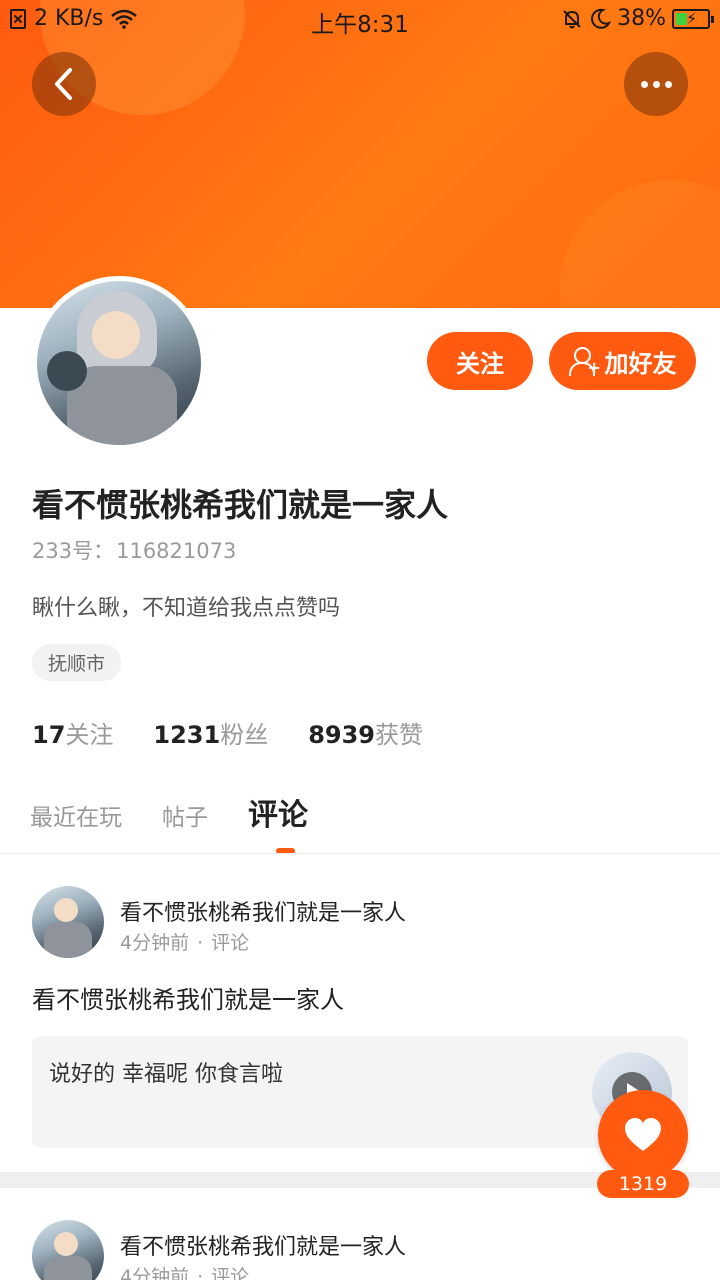  I want to click on more-dots-icon, so click(656, 84).